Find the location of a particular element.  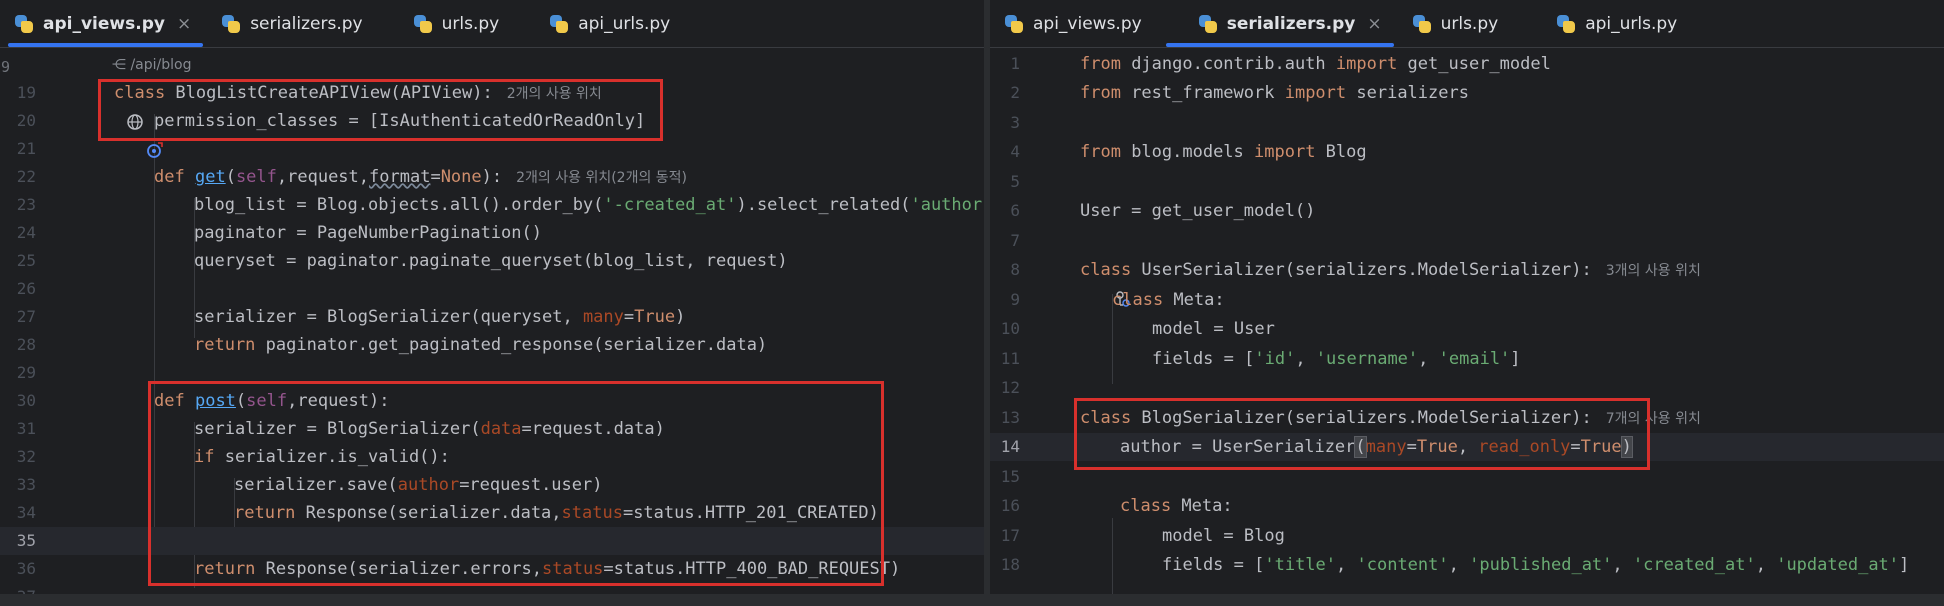

code-line-35-current: 35 is located at coordinates (492, 541).